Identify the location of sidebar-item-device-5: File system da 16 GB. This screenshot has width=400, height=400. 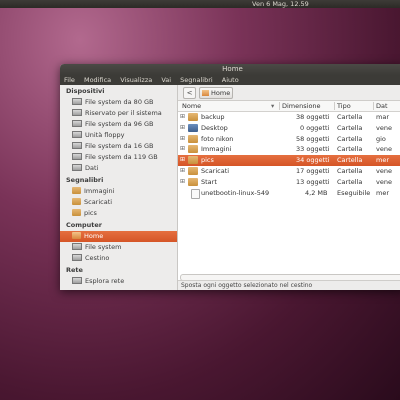
(118, 146).